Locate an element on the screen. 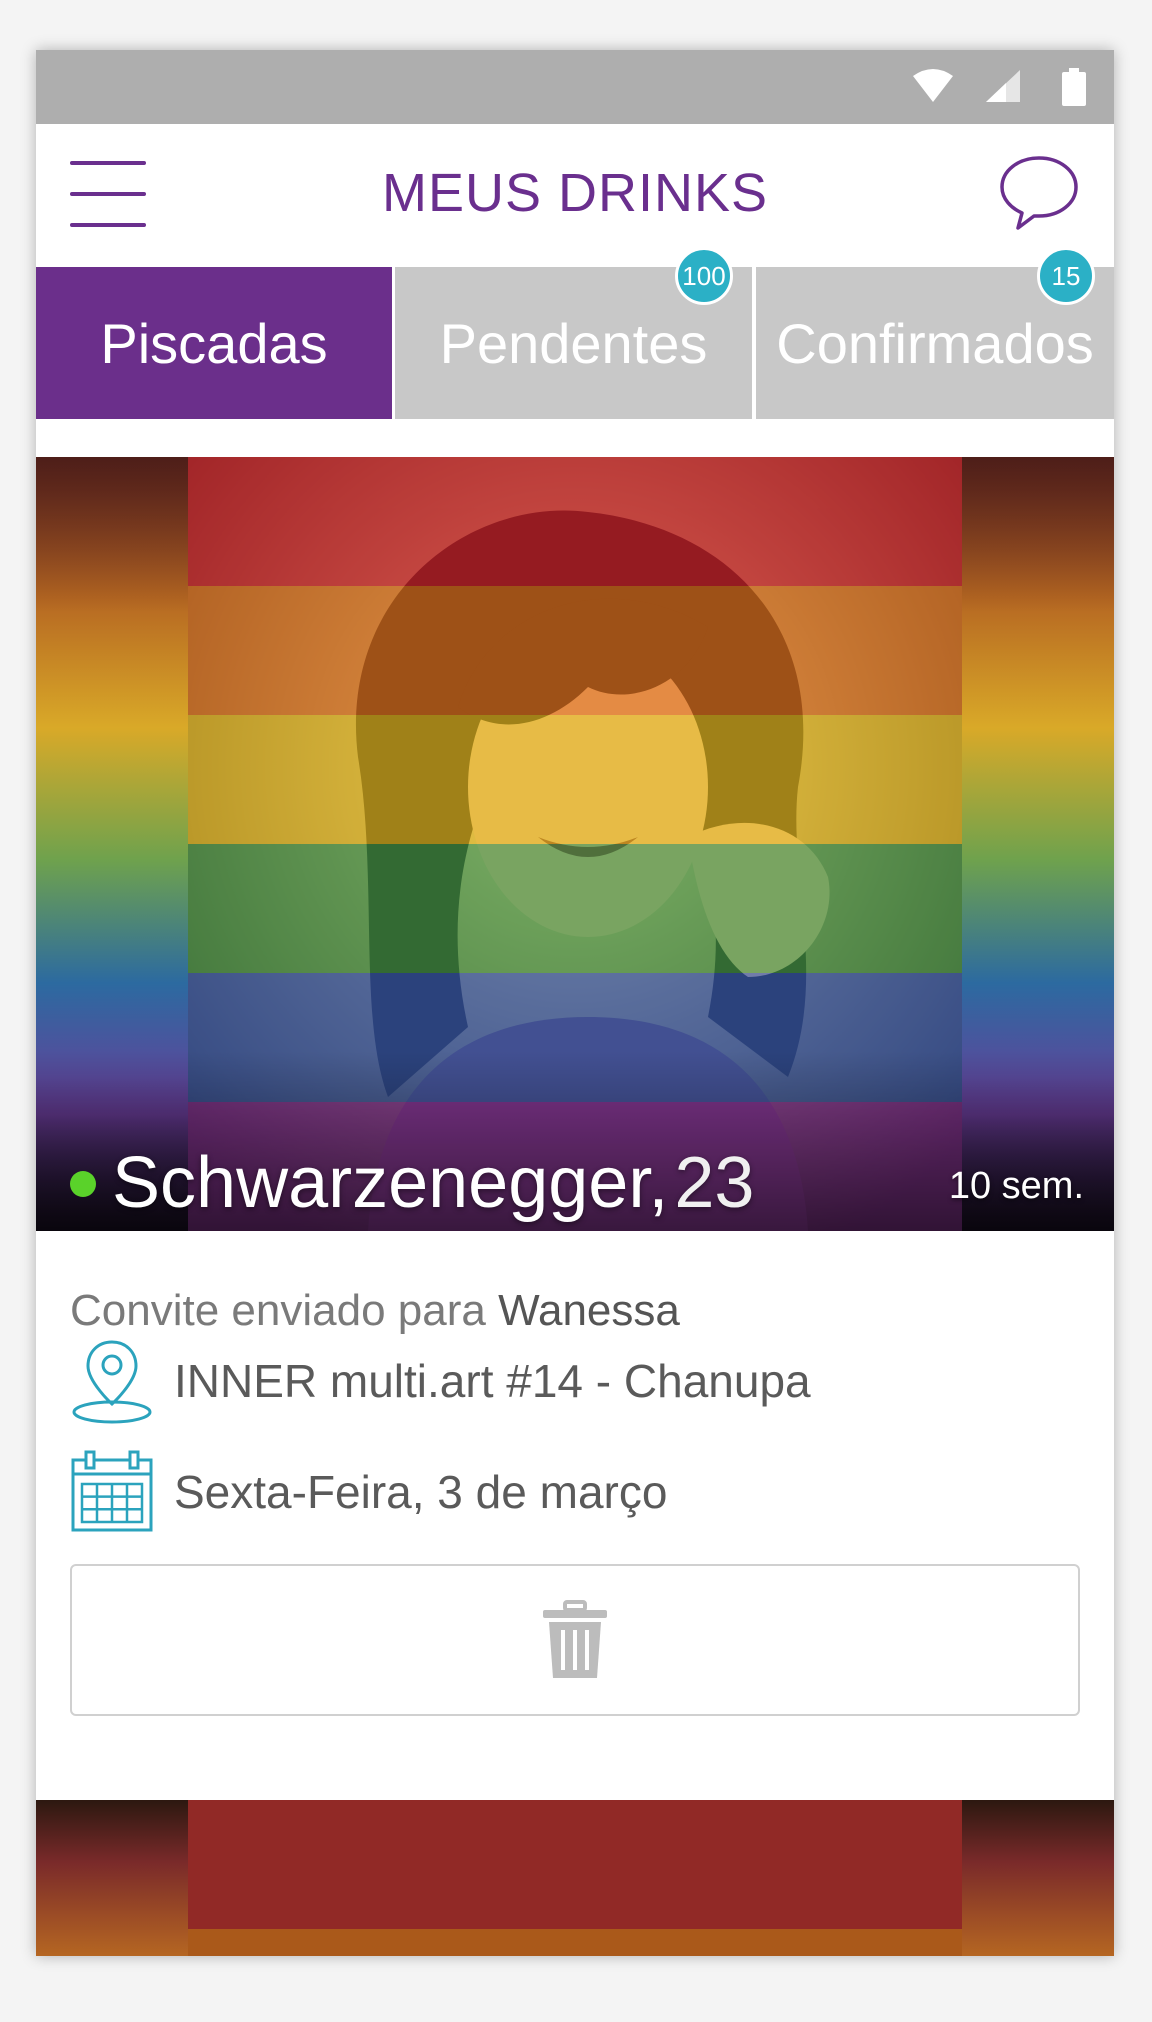 The image size is (1152, 2022). trash-icon is located at coordinates (575, 1639).